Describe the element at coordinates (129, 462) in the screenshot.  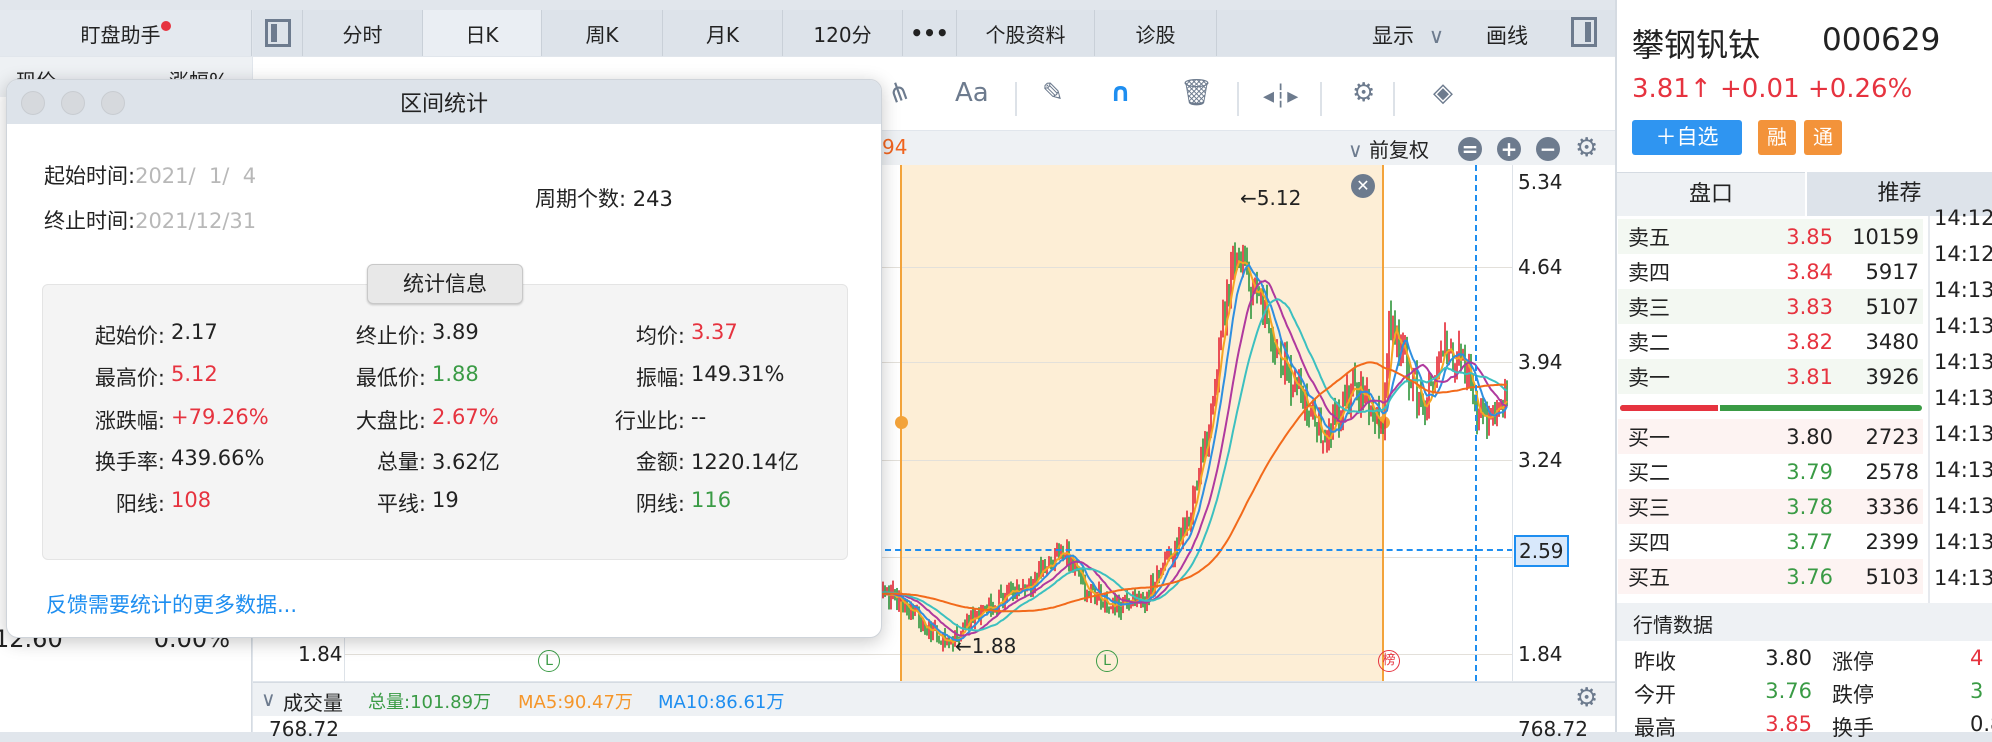
I see `stat-label: 换手率:` at that location.